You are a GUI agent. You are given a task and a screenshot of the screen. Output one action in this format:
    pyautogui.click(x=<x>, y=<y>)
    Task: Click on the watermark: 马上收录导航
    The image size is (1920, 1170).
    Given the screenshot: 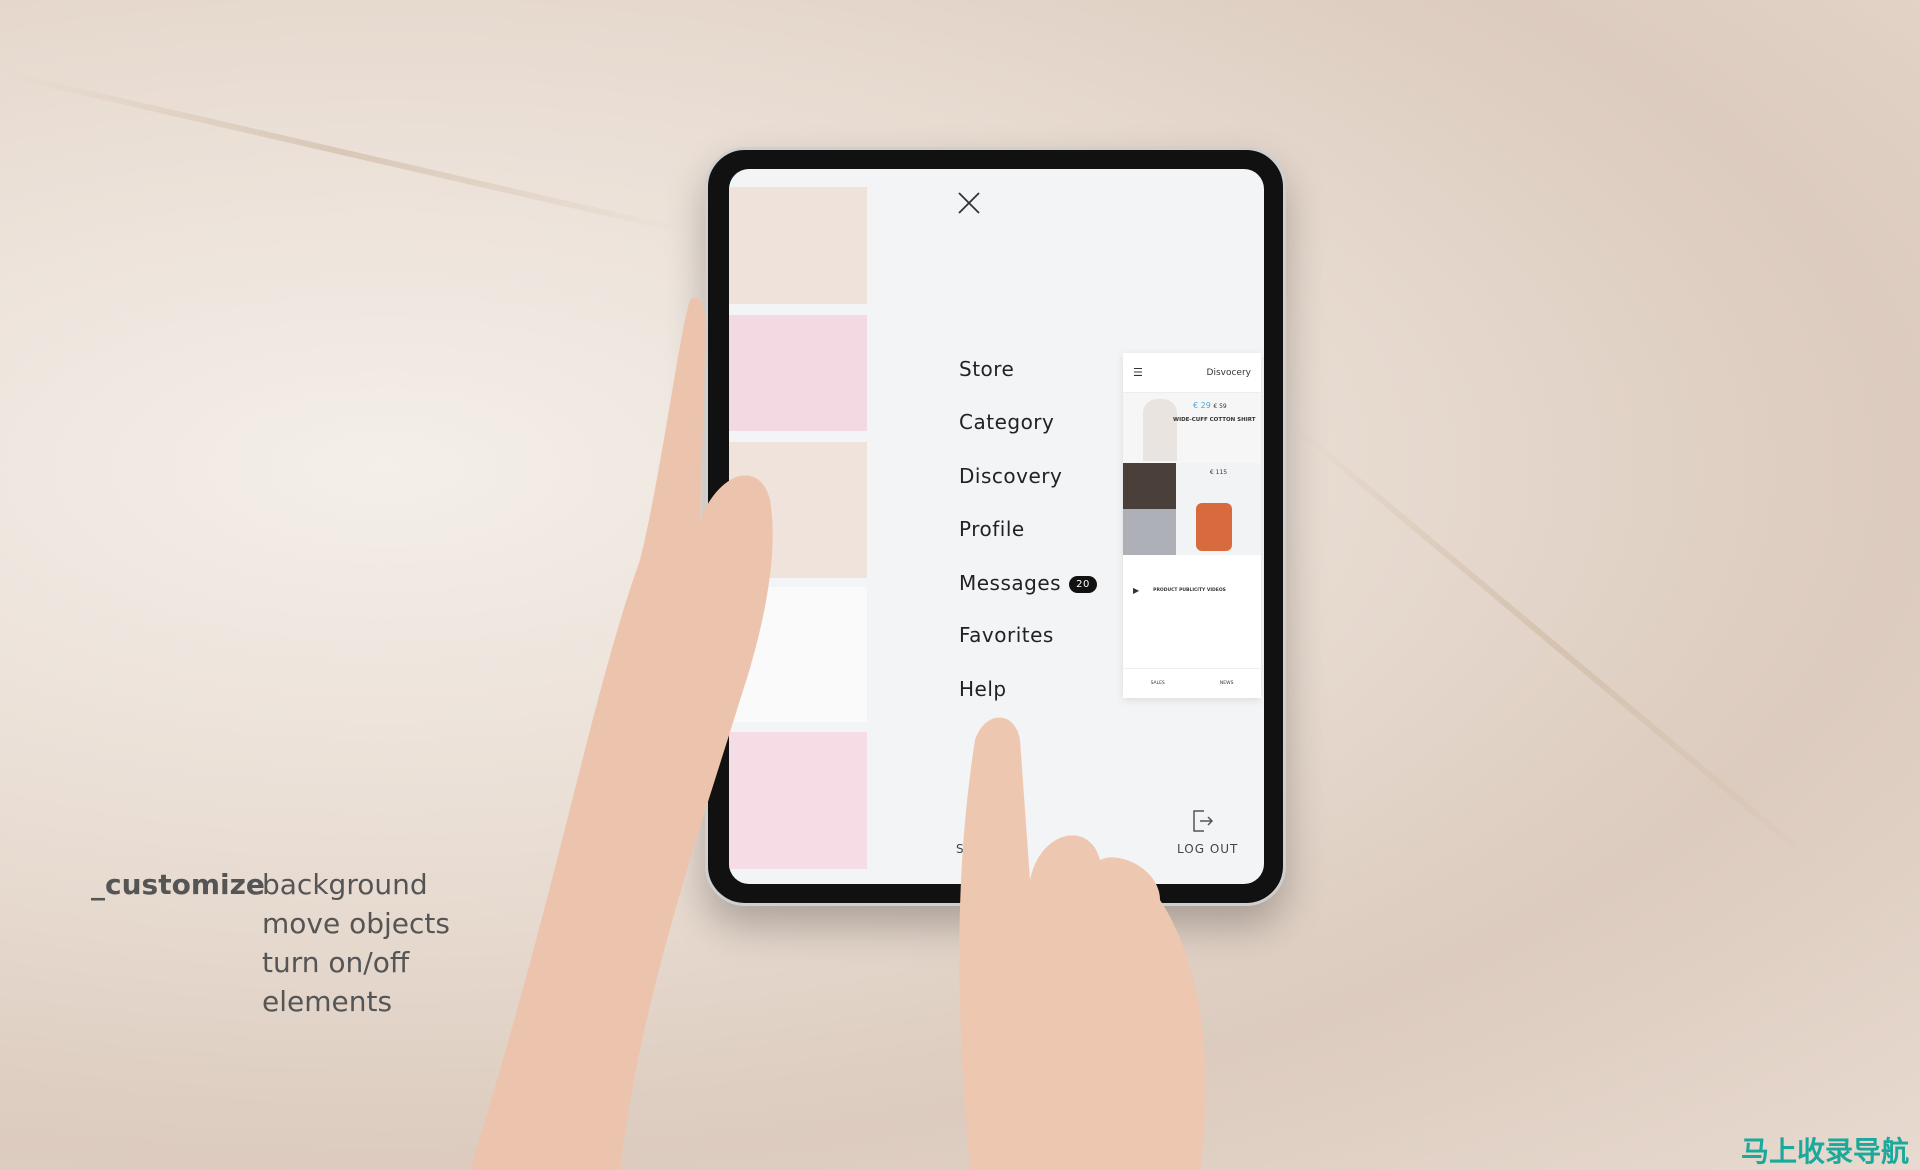 What is the action you would take?
    pyautogui.click(x=1825, y=1151)
    